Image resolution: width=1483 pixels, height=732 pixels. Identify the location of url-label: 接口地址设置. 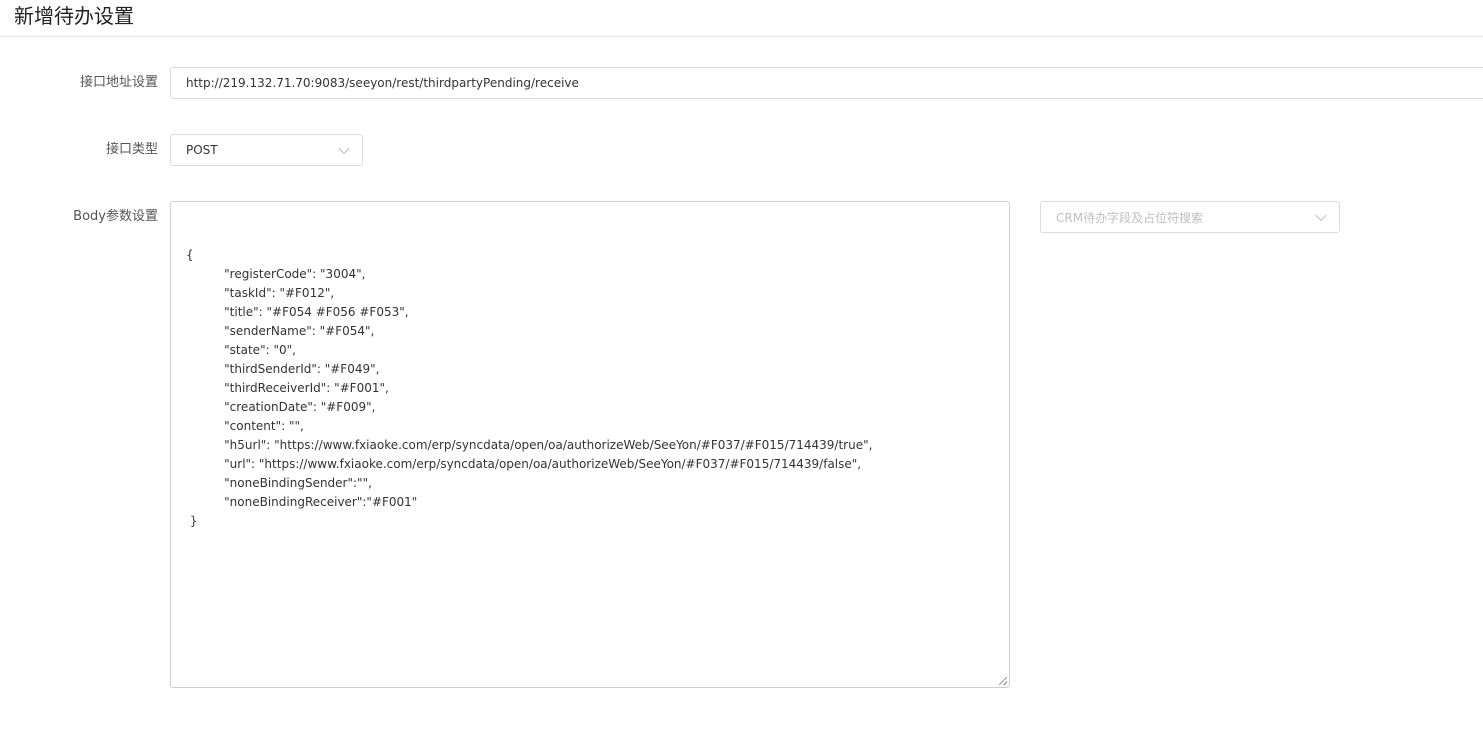
(118, 82).